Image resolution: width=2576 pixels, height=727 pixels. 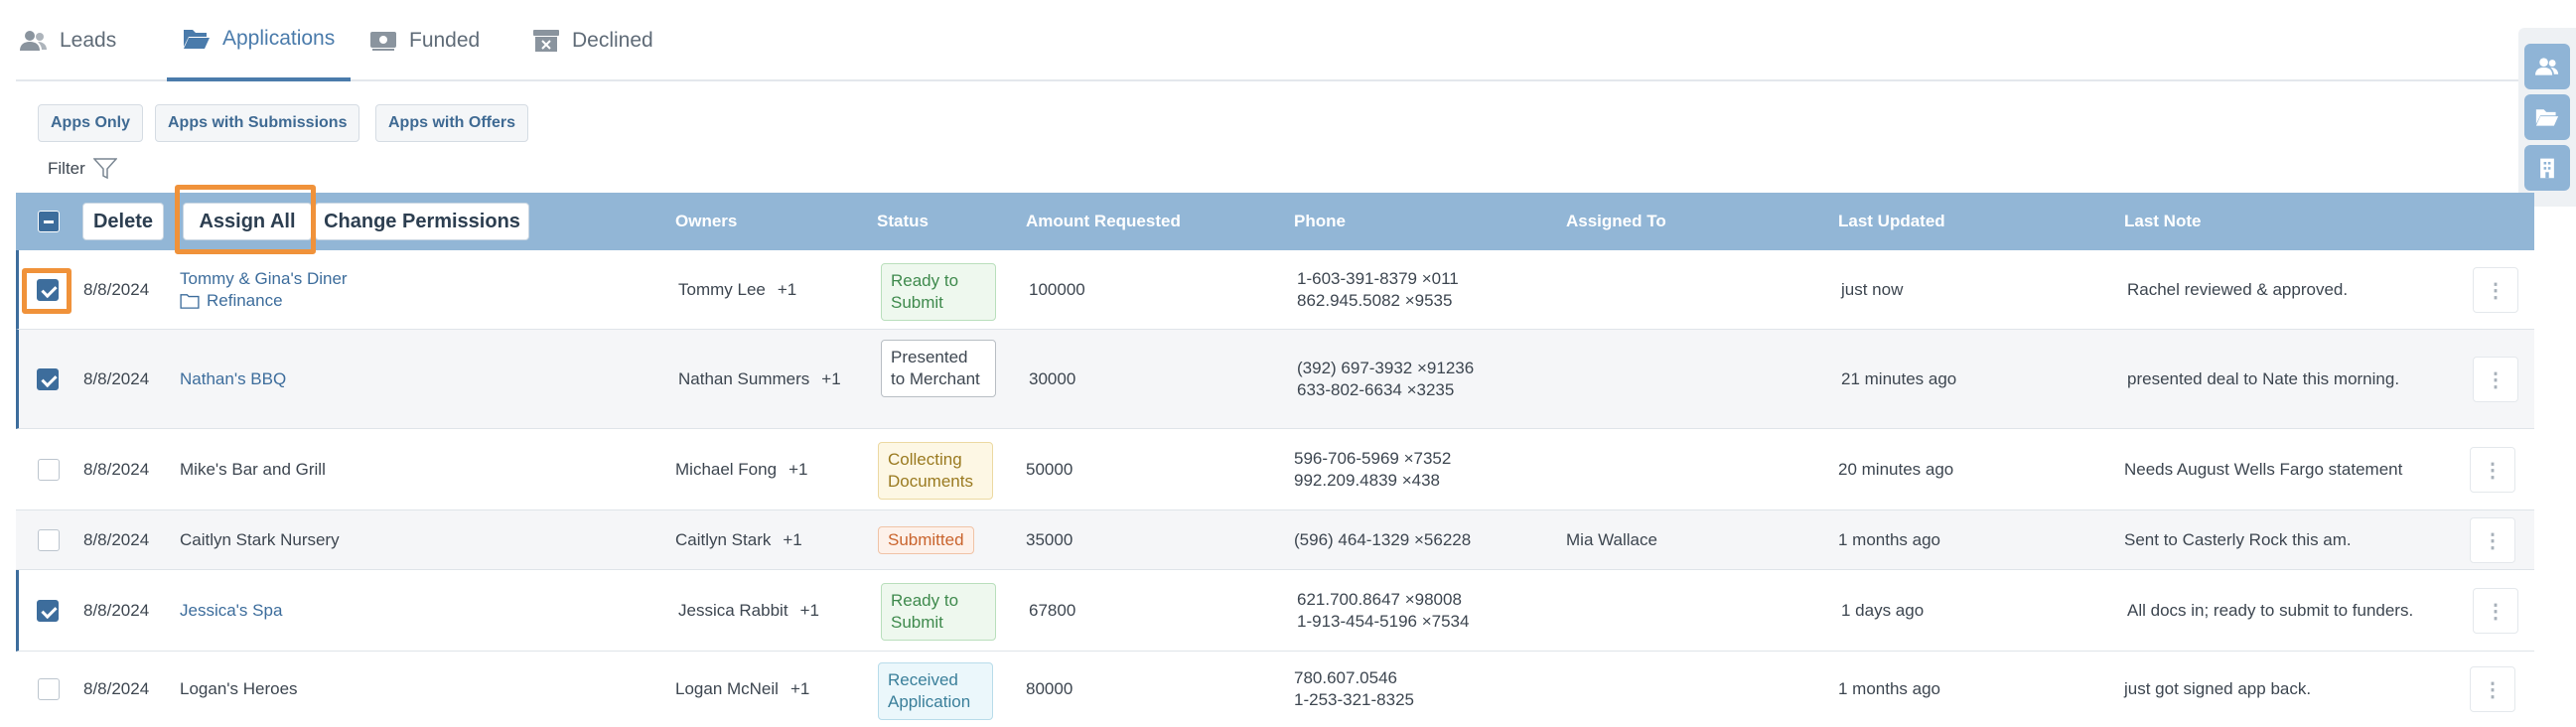 I want to click on row-phone: (392) 697-3932 ×91236 633-802-6634 ×3235, so click(x=1385, y=379).